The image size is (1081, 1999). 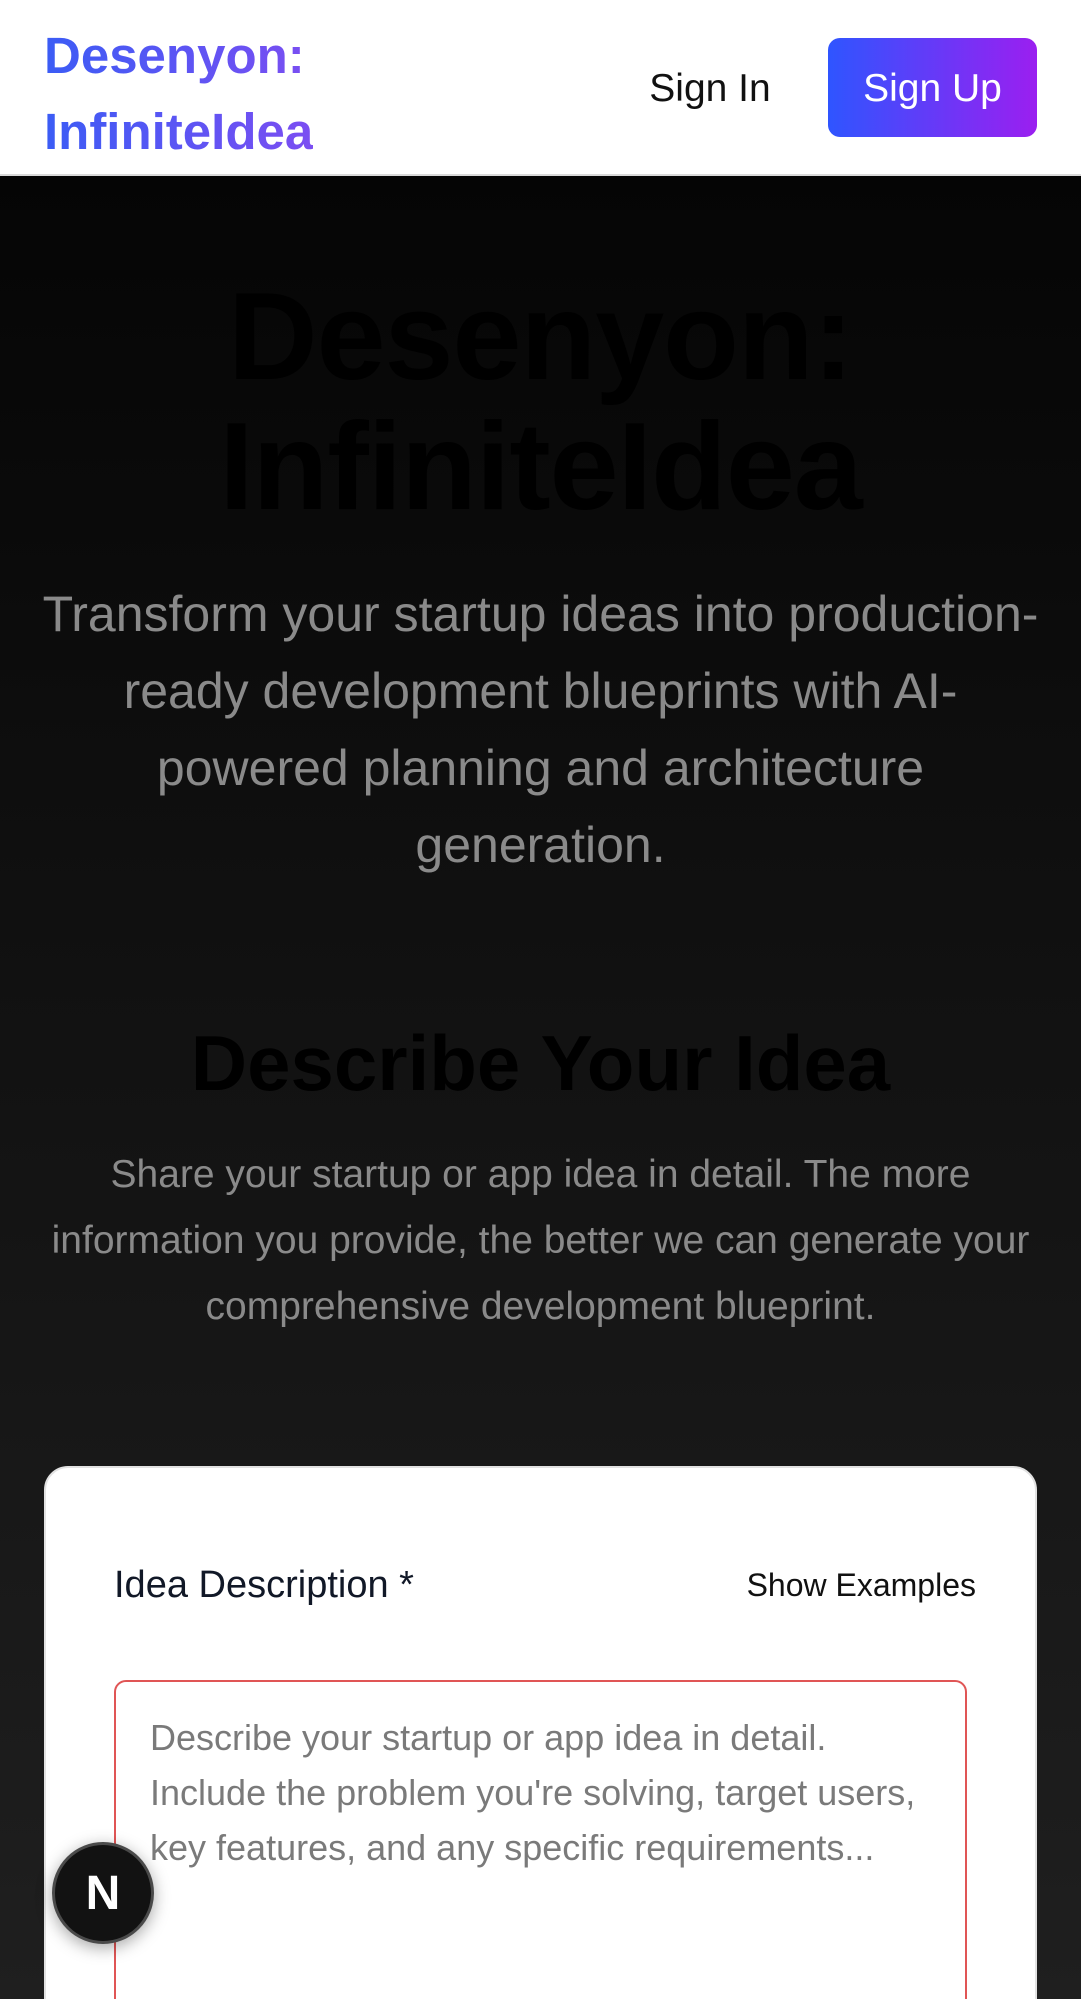 What do you see at coordinates (541, 337) in the screenshot?
I see `hero-title-line-1: Desenyon:` at bounding box center [541, 337].